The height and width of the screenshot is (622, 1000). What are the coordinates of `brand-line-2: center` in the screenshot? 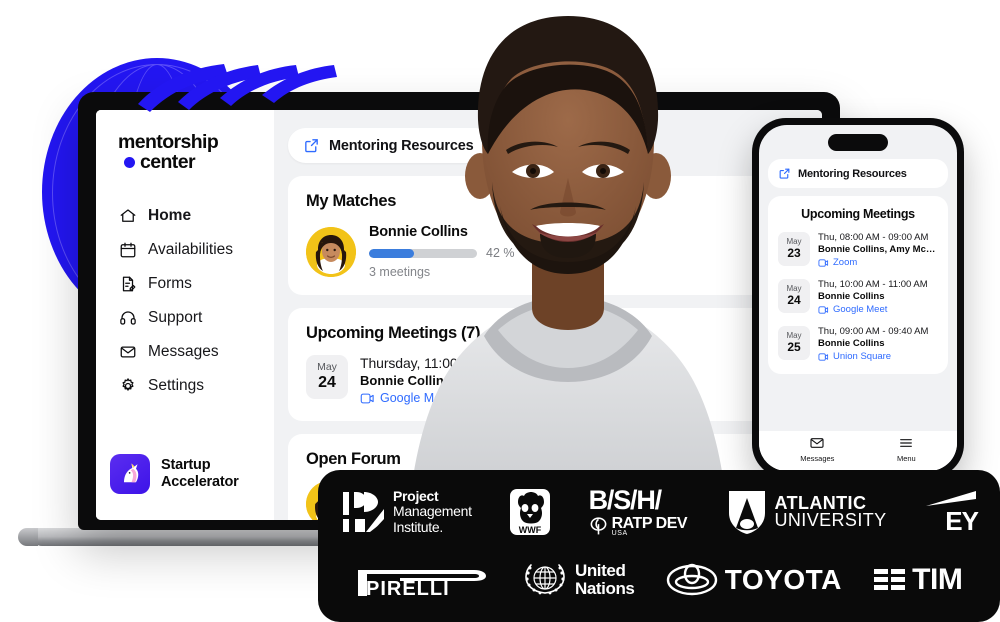 It's located at (196, 162).